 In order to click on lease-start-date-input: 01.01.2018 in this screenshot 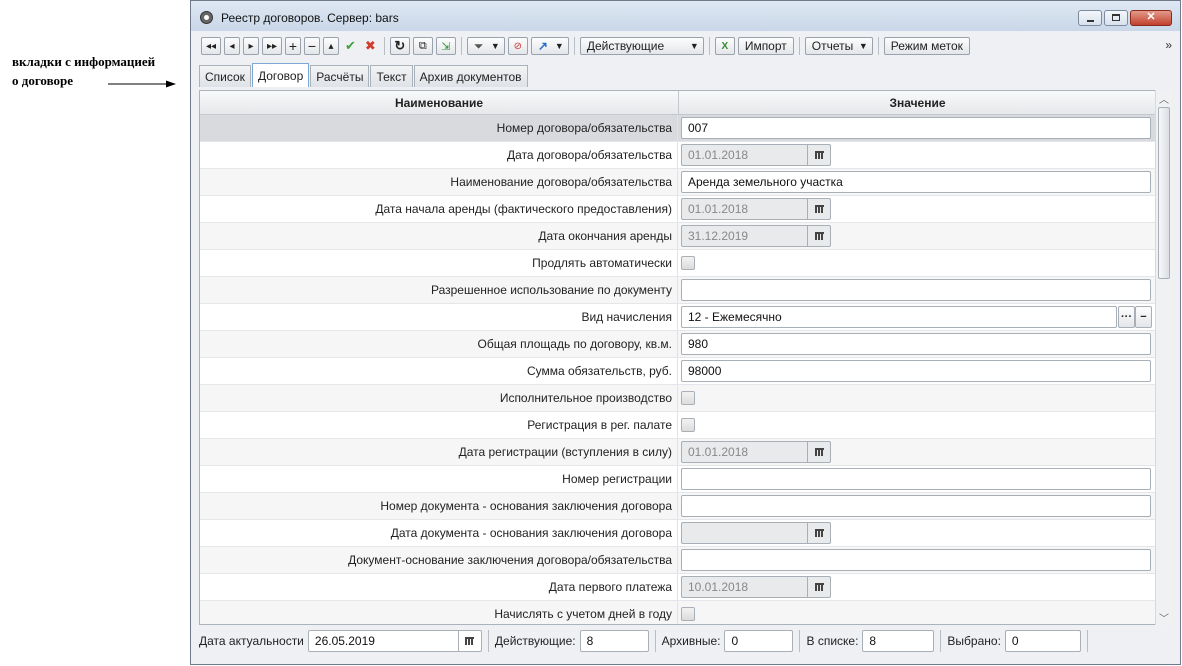, I will do `click(756, 209)`.